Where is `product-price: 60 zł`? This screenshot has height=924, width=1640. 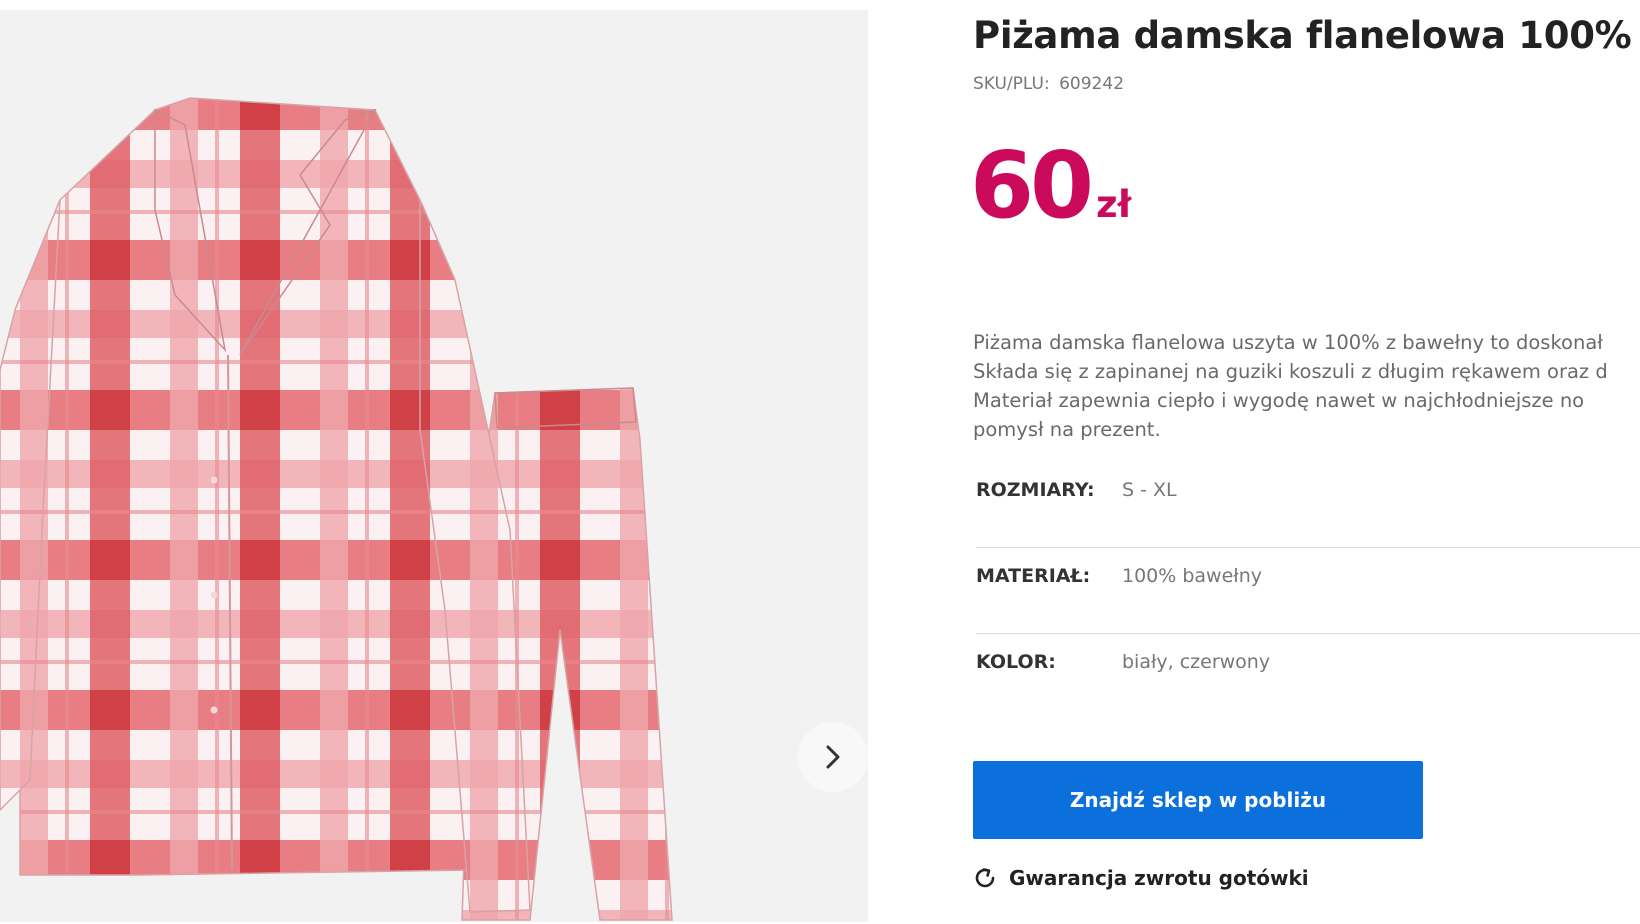
product-price: 60 zł is located at coordinates (1052, 186).